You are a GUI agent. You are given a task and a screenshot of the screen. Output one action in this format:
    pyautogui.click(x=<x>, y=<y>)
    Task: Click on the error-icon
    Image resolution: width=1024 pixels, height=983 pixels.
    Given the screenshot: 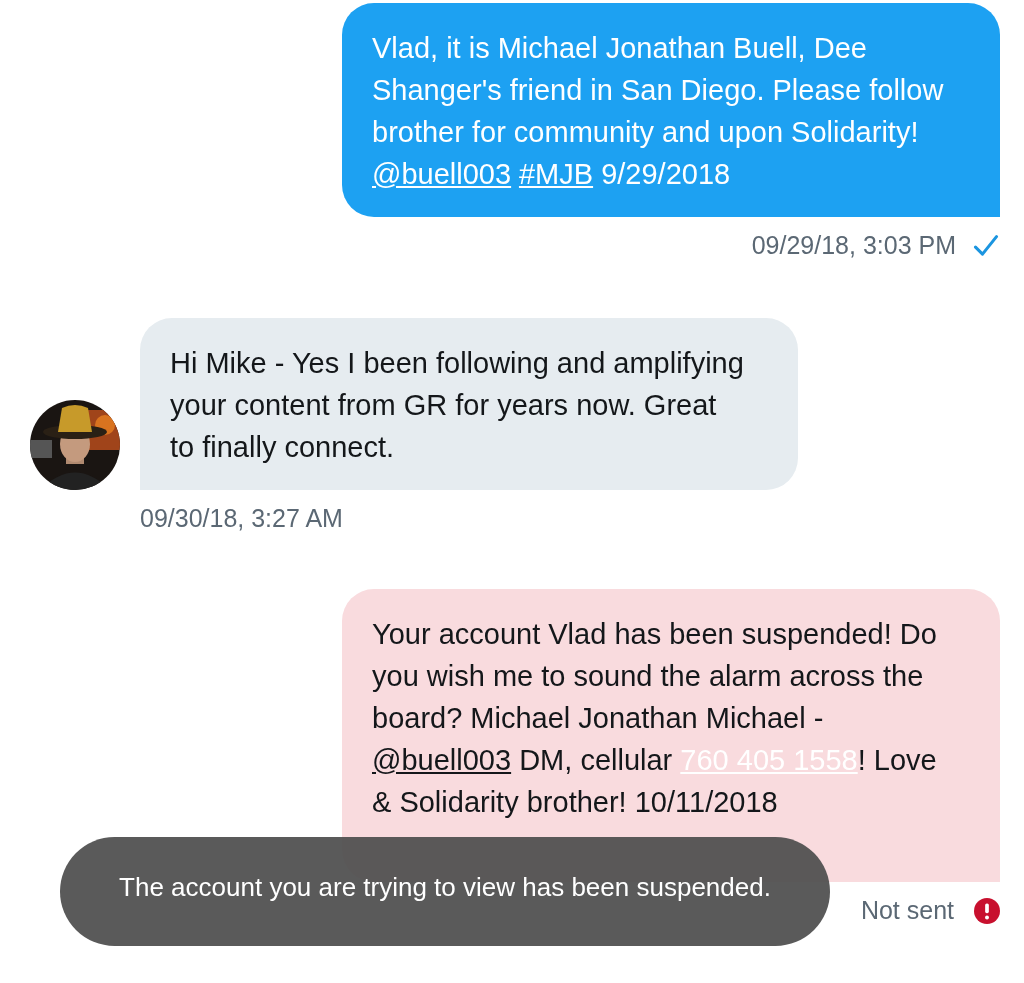 What is the action you would take?
    pyautogui.click(x=987, y=910)
    